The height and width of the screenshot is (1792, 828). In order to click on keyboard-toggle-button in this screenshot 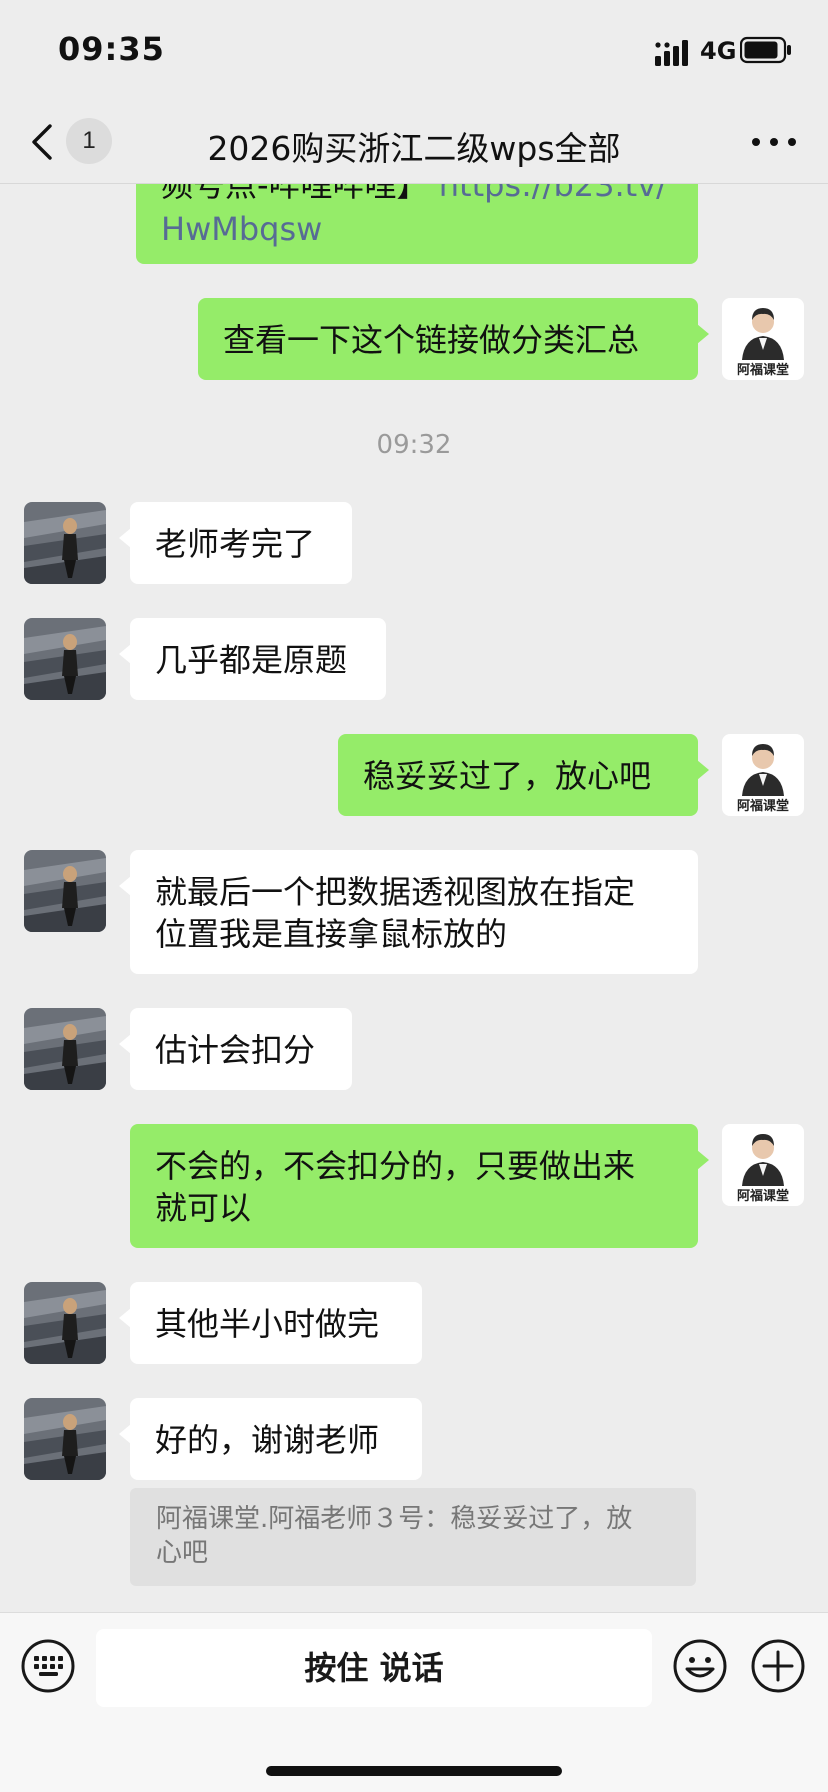, I will do `click(48, 1666)`.